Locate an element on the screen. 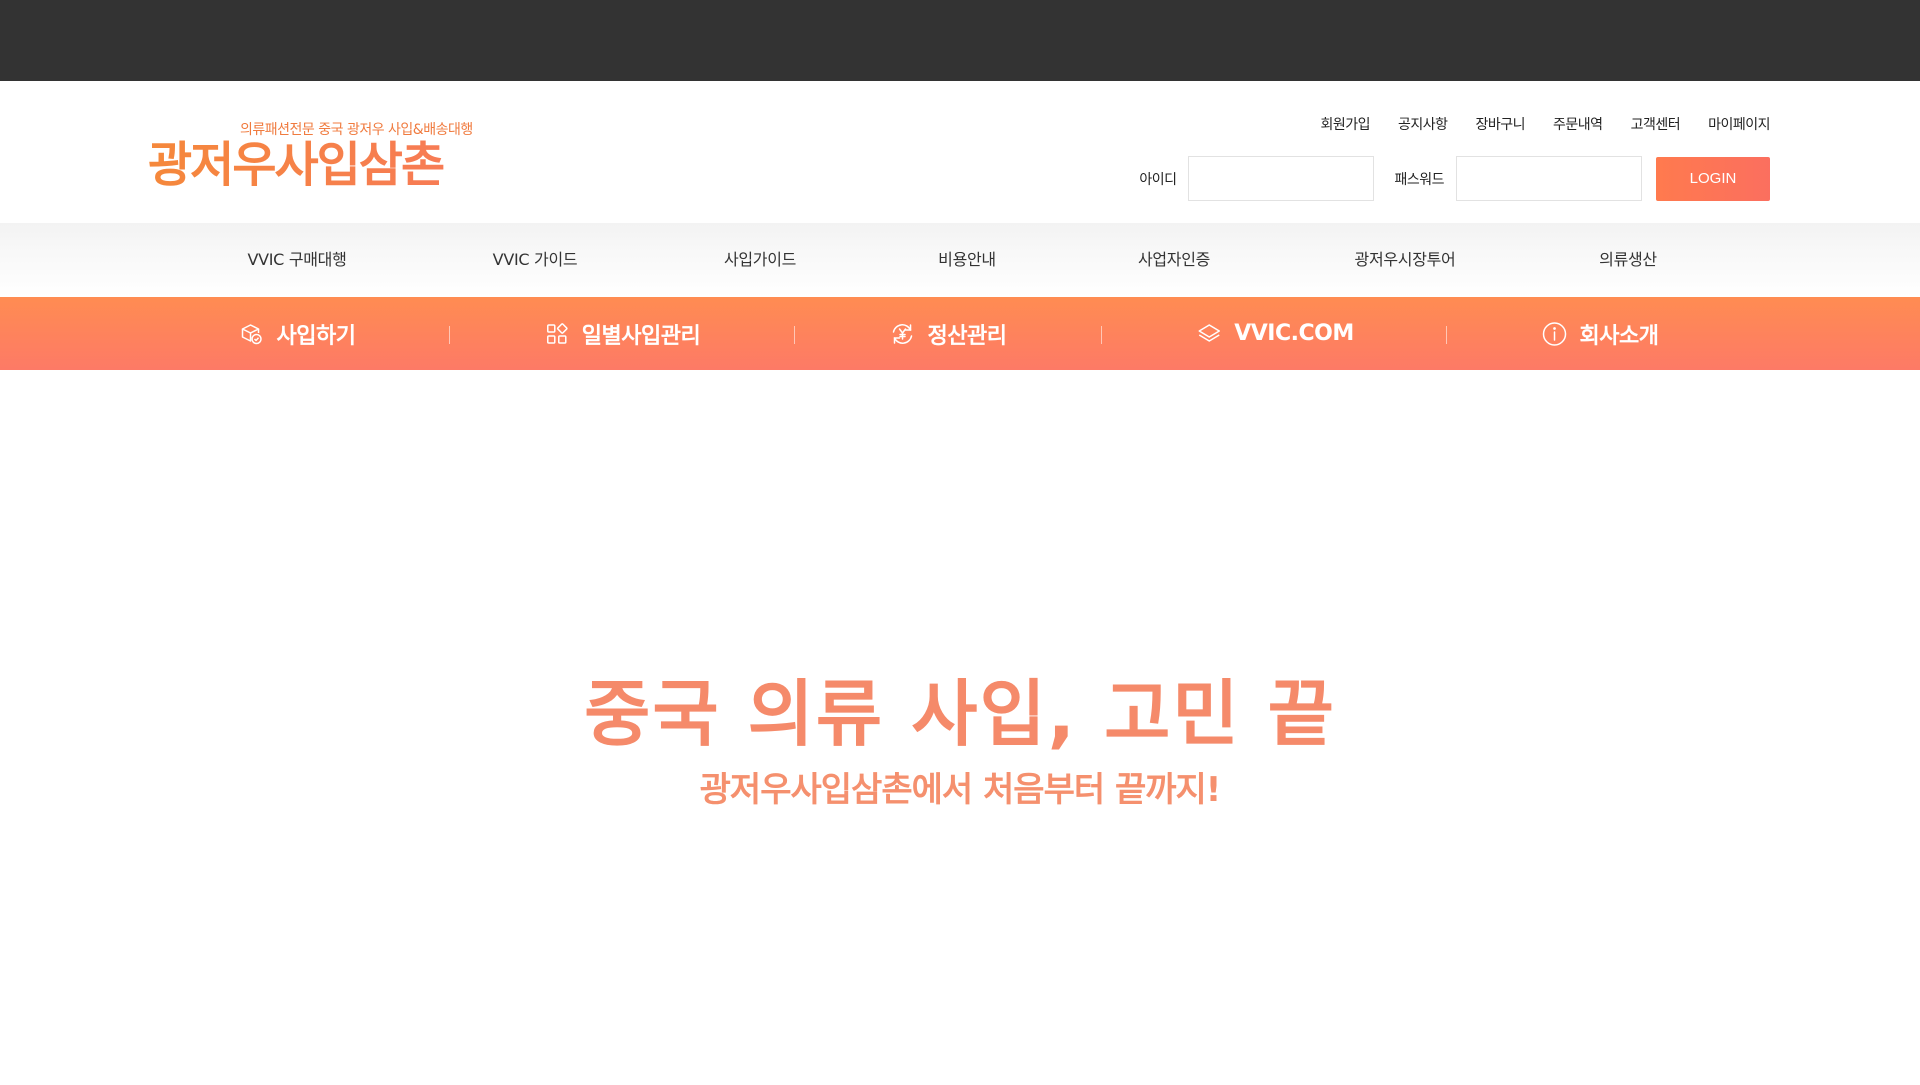 This screenshot has width=1920, height=1085. nav-business-verification: 사업자인증 is located at coordinates (1174, 260).